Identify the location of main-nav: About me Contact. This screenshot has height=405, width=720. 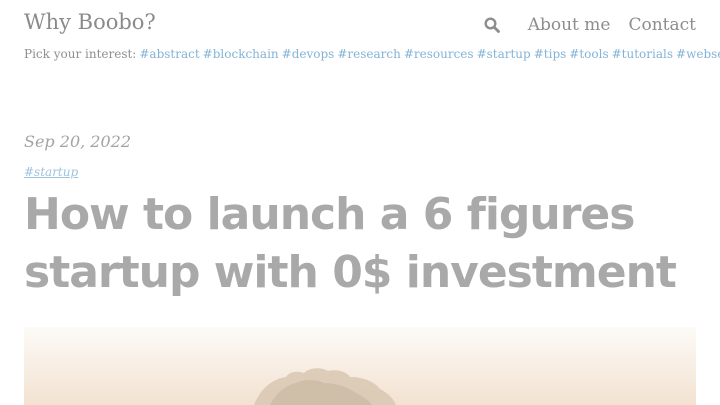
(590, 25).